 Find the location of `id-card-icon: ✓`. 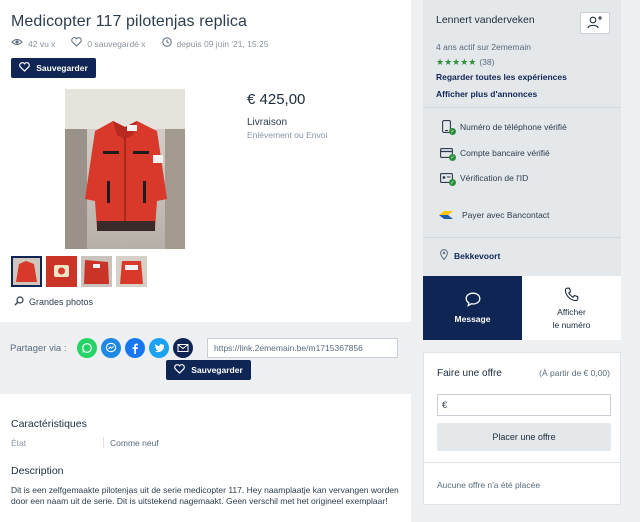

id-card-icon: ✓ is located at coordinates (448, 178).